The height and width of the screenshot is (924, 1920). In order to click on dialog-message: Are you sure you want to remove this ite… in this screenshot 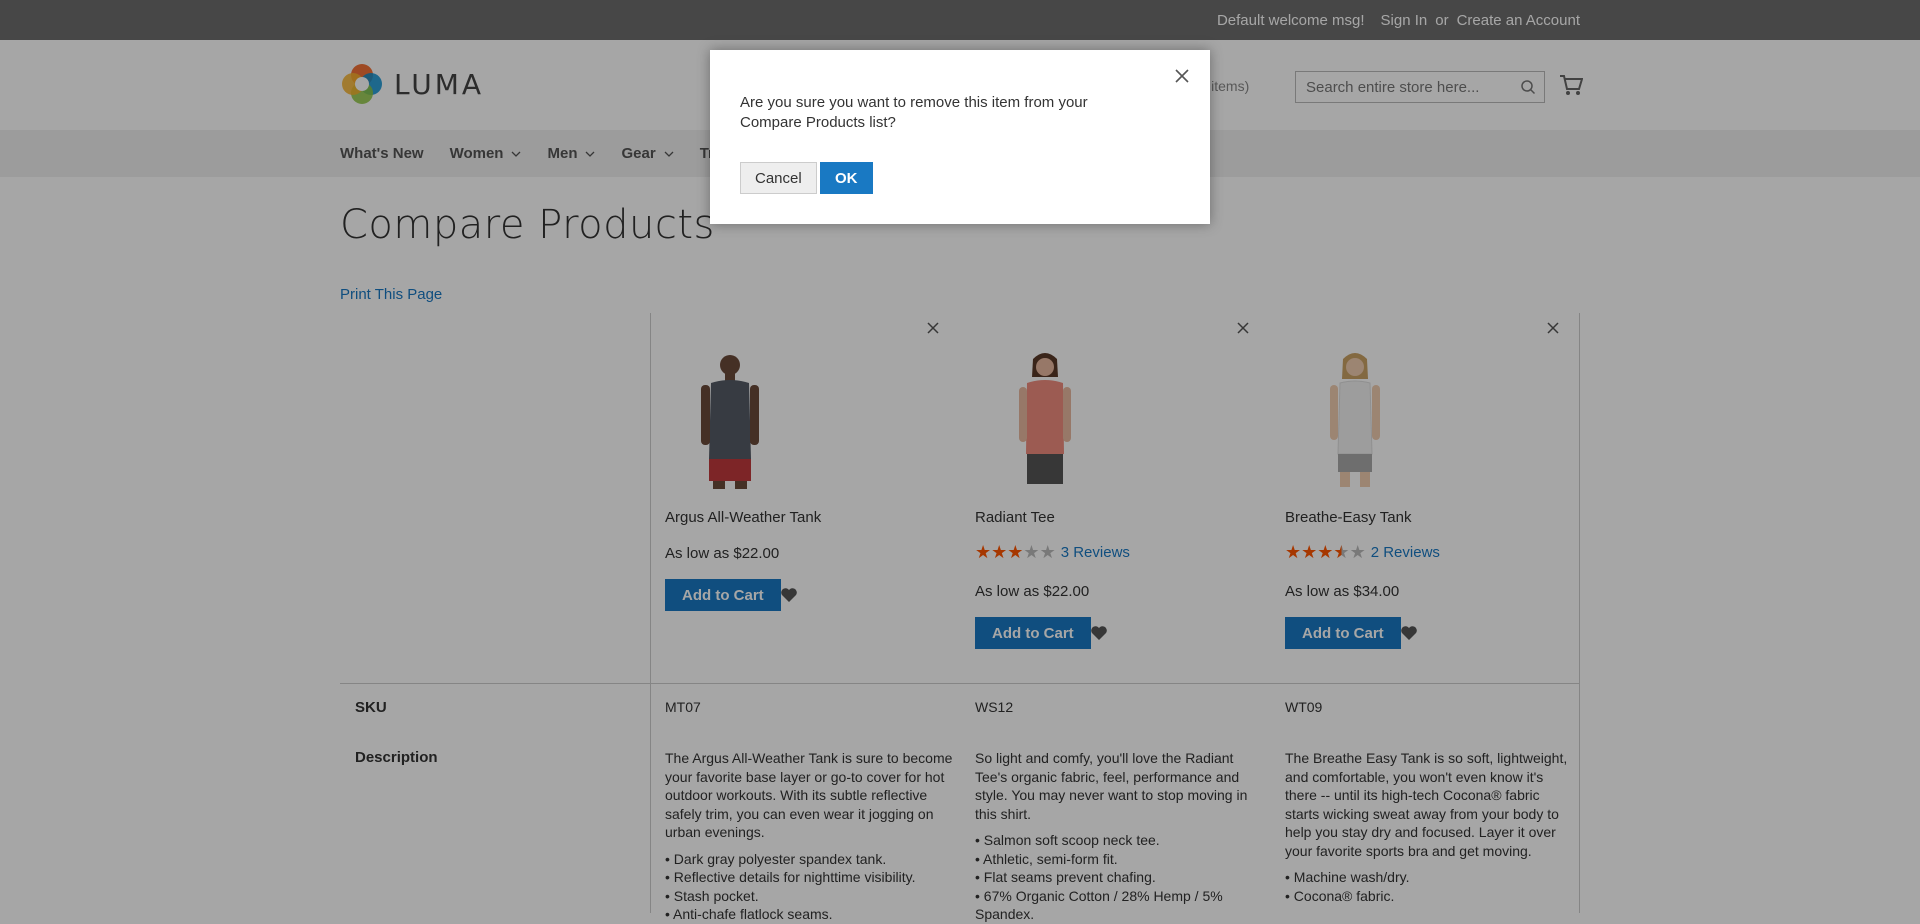, I will do `click(914, 112)`.